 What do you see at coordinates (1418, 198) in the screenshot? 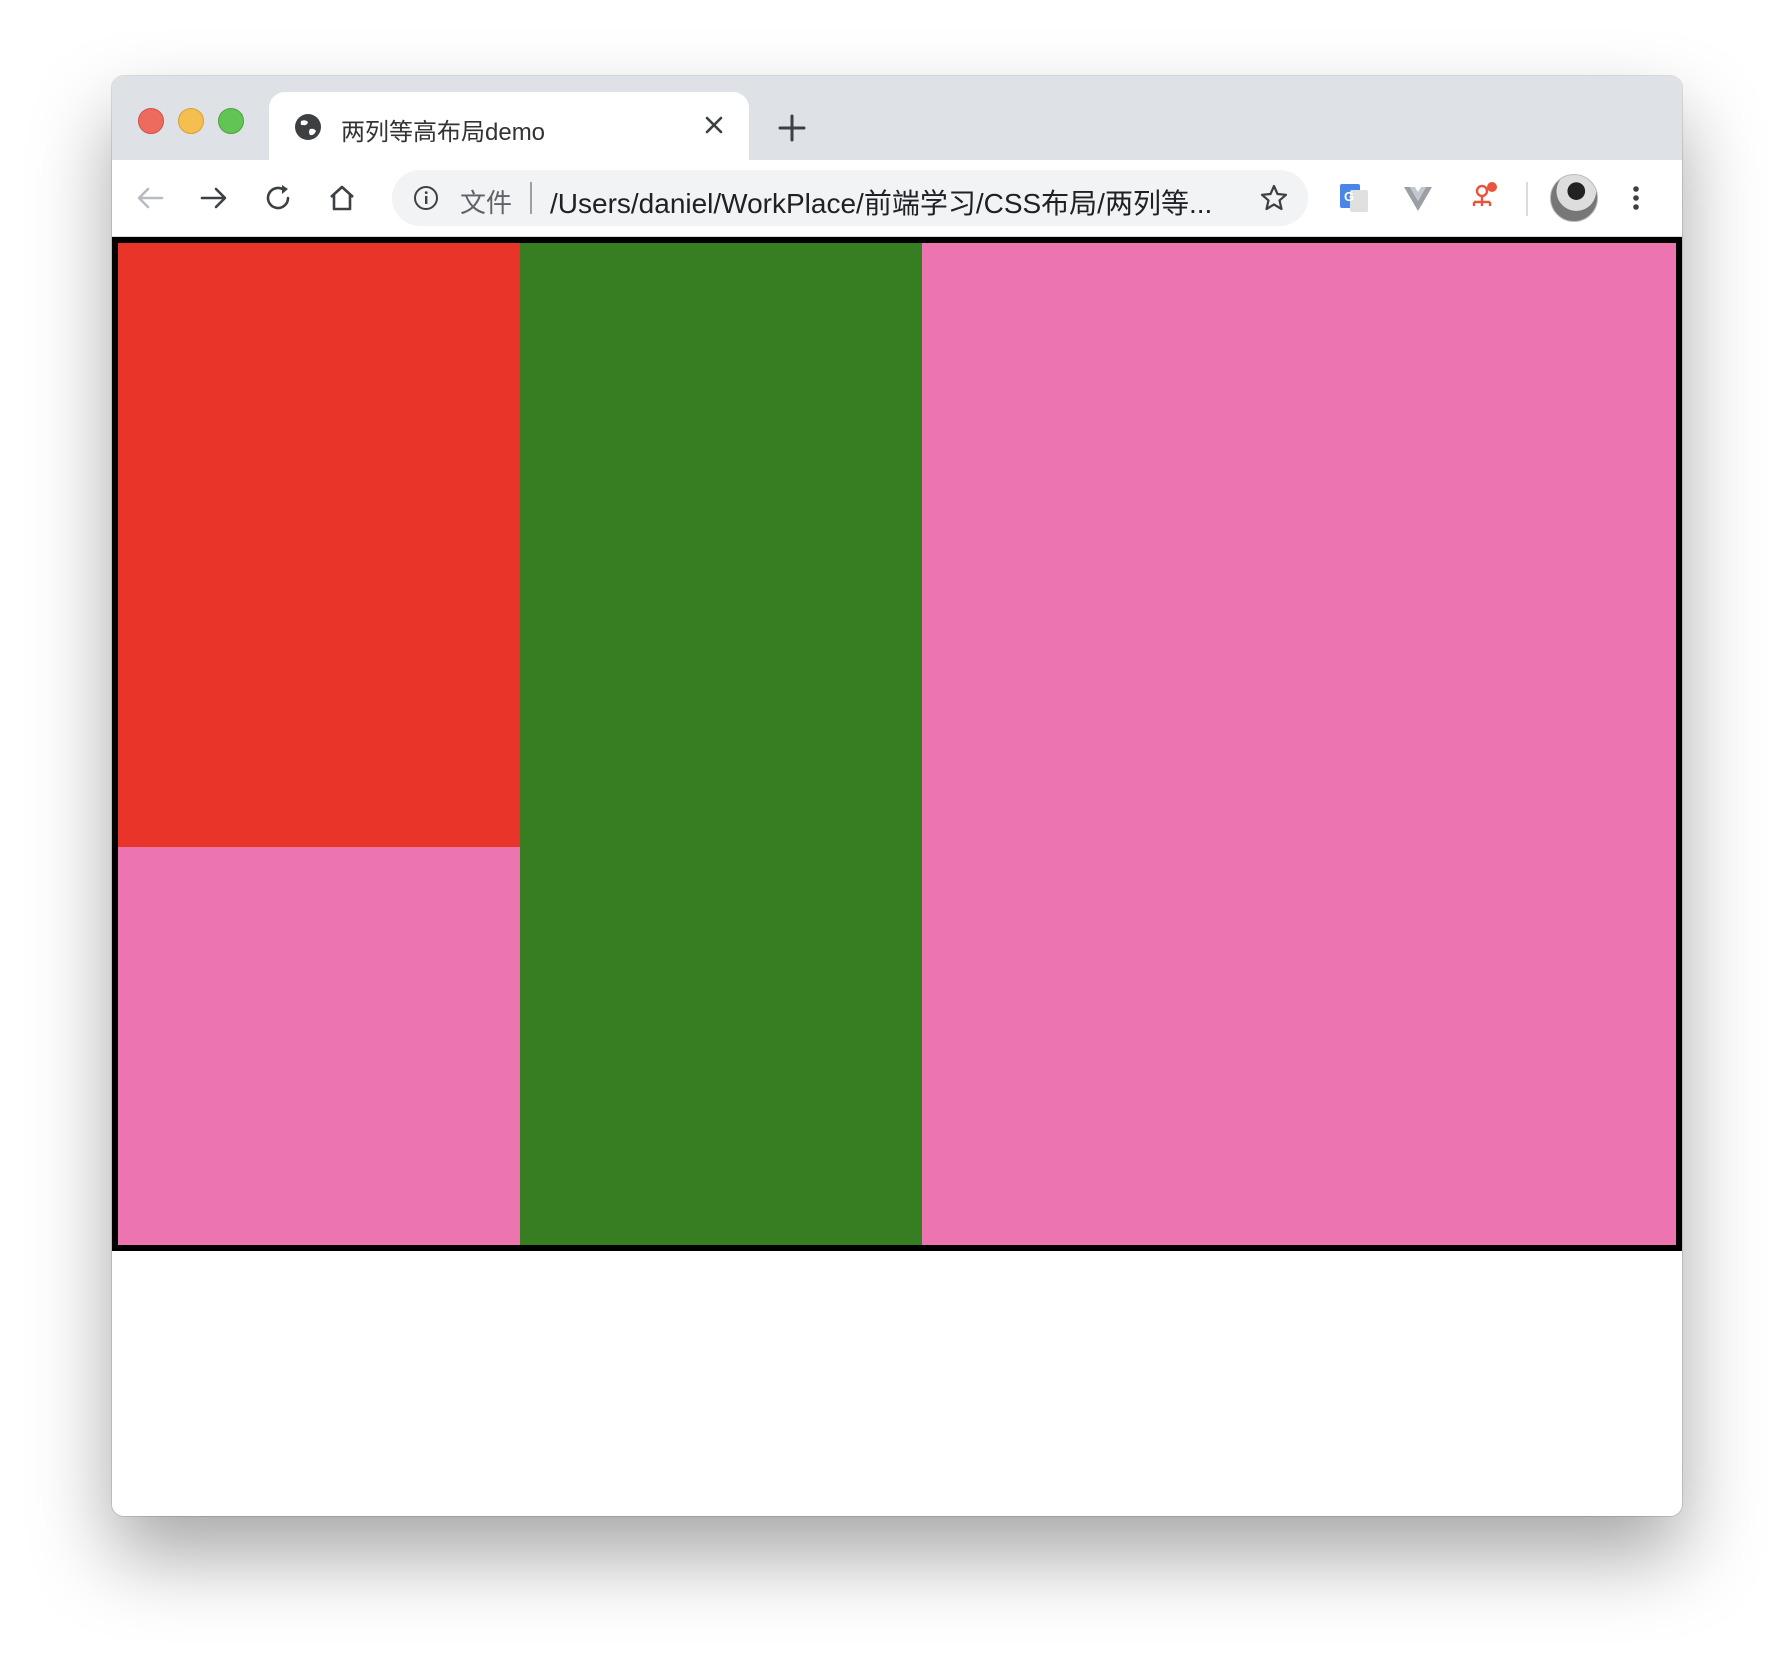
I see `vue-devtools-icon` at bounding box center [1418, 198].